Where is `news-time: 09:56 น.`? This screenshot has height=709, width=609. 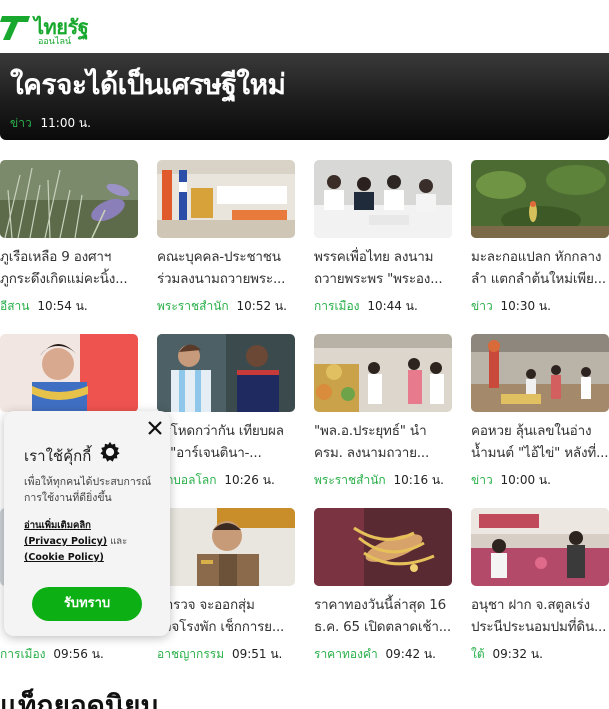 news-time: 09:56 น. is located at coordinates (78, 654).